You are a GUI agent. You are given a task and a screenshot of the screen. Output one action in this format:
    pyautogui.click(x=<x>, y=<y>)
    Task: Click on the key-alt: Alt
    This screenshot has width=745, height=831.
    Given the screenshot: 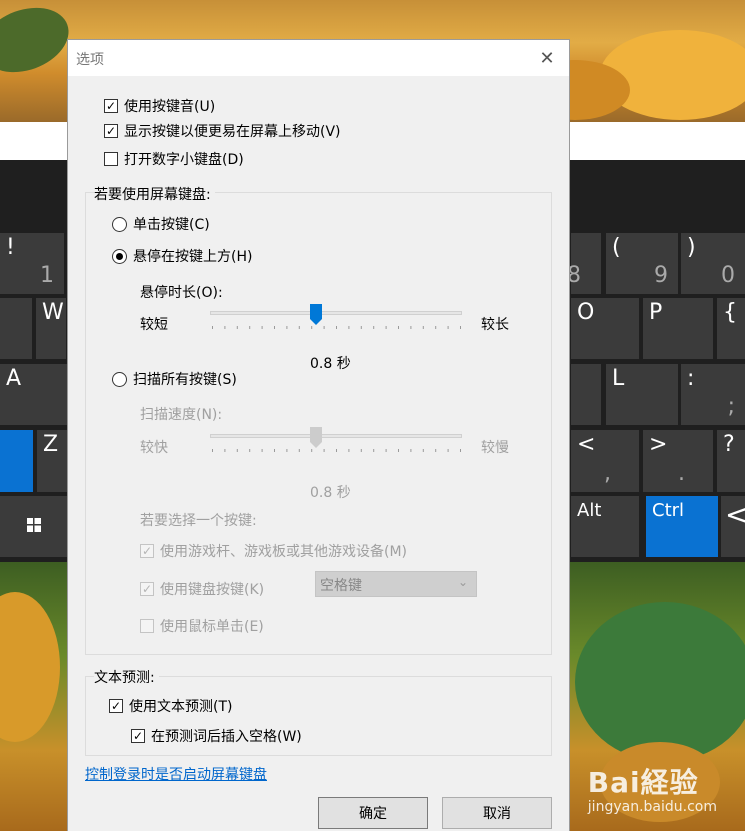 What is the action you would take?
    pyautogui.click(x=605, y=526)
    